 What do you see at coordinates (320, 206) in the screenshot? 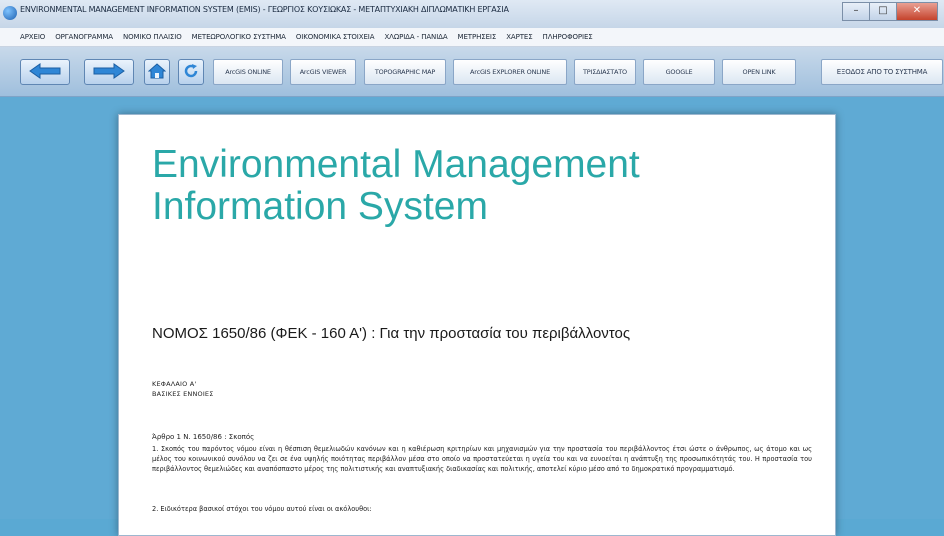
I see `page-title-line2: Information System` at bounding box center [320, 206].